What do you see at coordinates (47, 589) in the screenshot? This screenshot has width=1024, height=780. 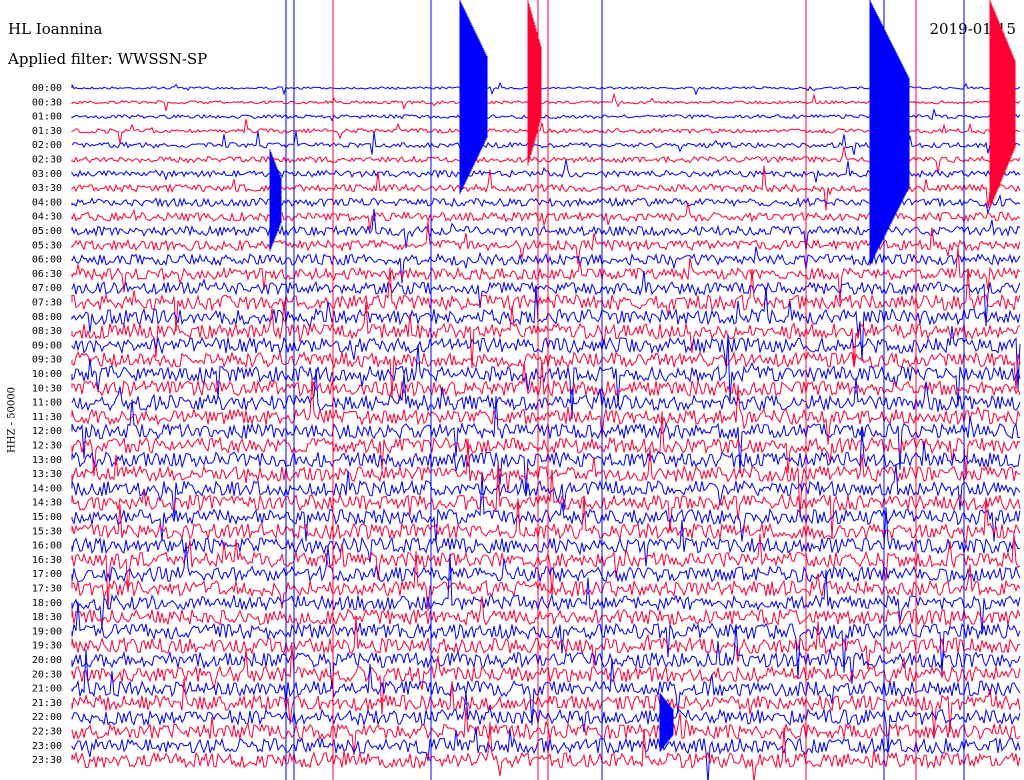 I see `time-tick-1730: 17:30` at bounding box center [47, 589].